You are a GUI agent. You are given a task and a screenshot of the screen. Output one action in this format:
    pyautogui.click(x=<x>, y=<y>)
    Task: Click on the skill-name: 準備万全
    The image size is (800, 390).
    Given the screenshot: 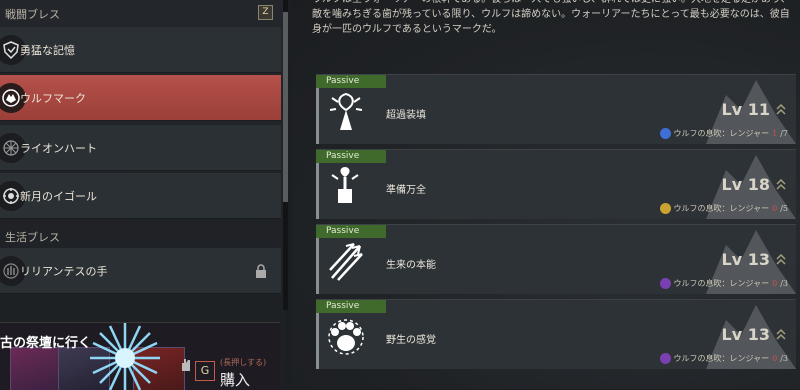 What is the action you would take?
    pyautogui.click(x=406, y=190)
    